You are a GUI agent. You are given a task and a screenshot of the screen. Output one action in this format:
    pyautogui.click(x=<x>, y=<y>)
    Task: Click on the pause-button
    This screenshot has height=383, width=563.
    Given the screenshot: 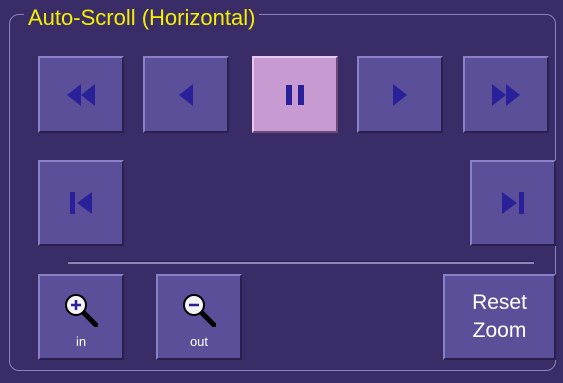 What is the action you would take?
    pyautogui.click(x=295, y=94)
    